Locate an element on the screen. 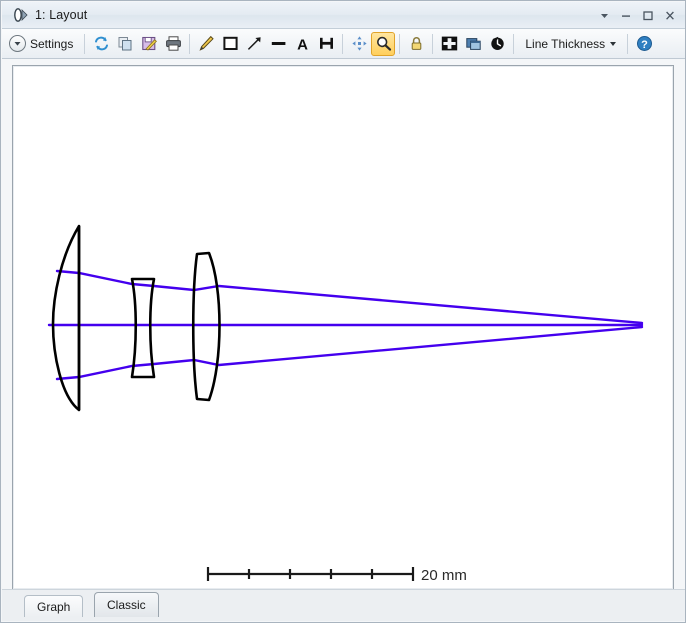 The height and width of the screenshot is (623, 686). help-icon: ? is located at coordinates (644, 44).